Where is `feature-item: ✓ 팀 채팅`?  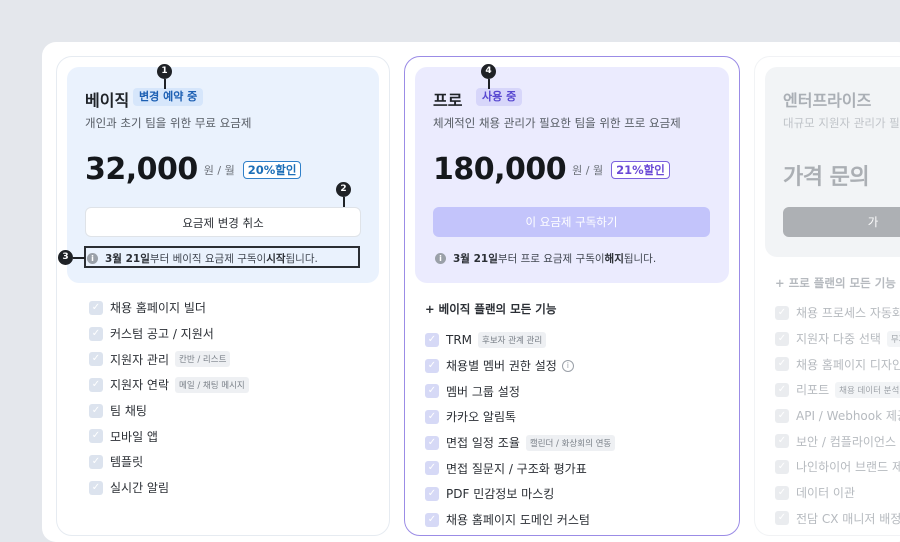
feature-item: ✓ 팀 채팅 is located at coordinates (169, 411).